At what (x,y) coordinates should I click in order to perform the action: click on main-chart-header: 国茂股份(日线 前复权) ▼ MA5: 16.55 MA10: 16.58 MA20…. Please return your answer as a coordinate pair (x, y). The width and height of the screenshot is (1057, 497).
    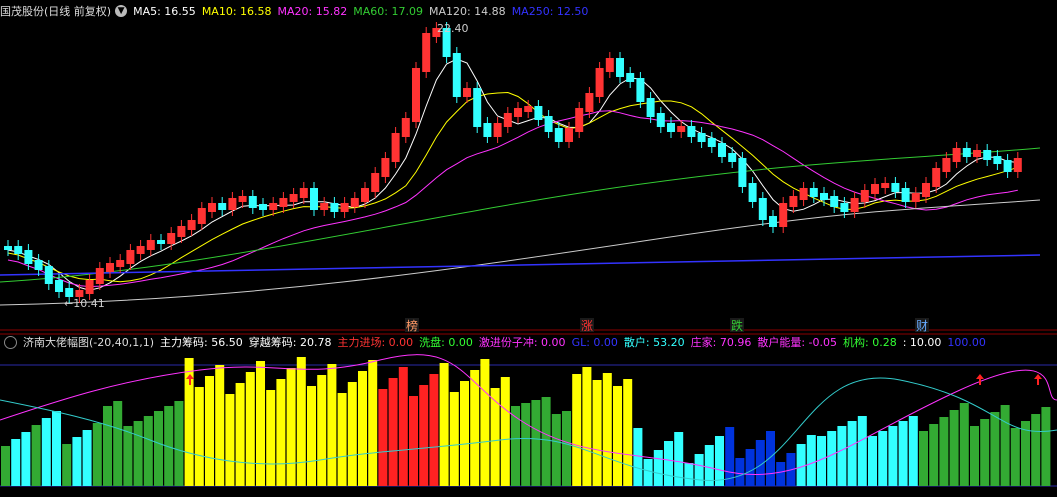
    Looking at the image, I should click on (300, 11).